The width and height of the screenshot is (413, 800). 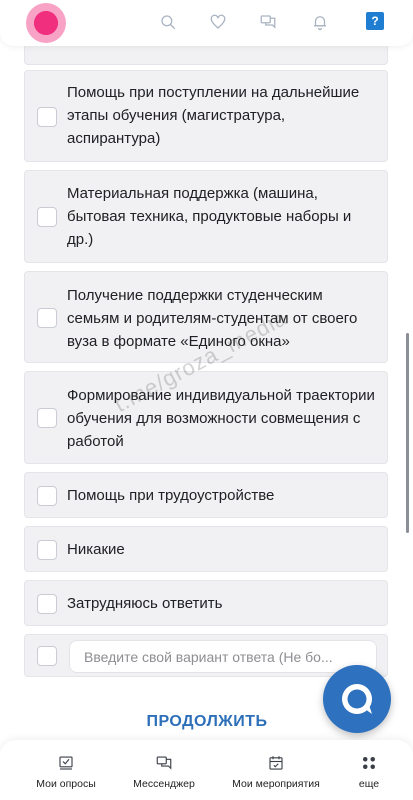 I want to click on help-icon: ?, so click(x=375, y=21).